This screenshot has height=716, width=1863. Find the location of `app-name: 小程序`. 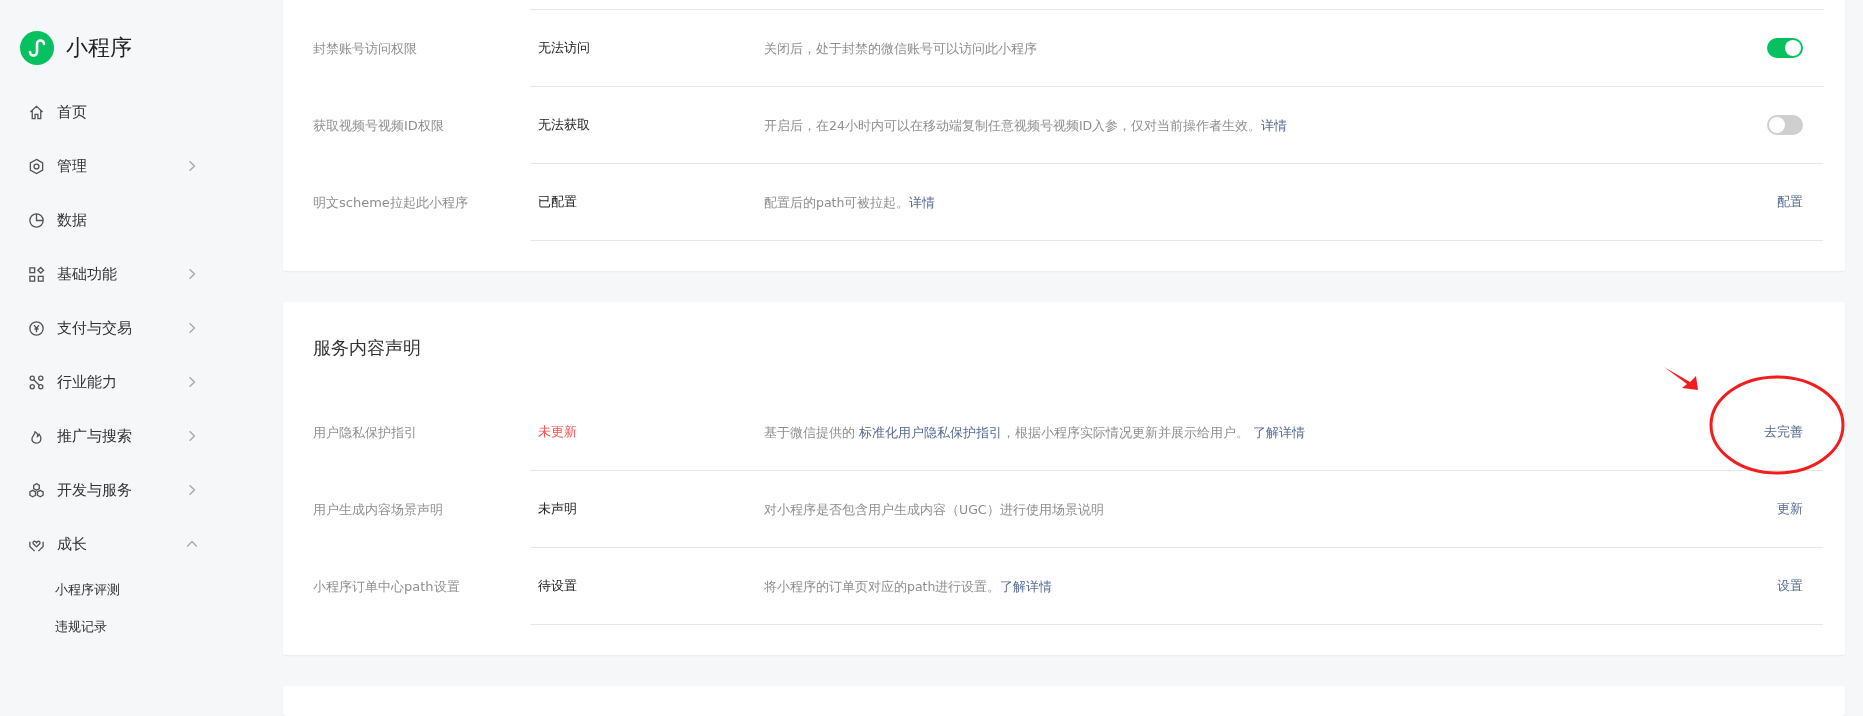

app-name: 小程序 is located at coordinates (99, 48).